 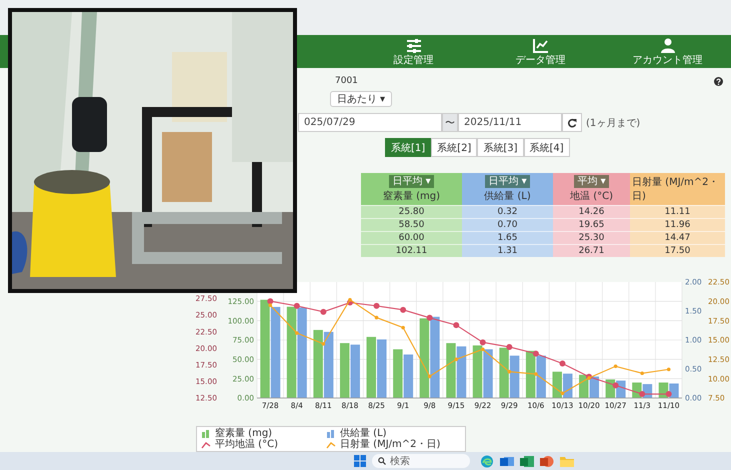 I want to click on legend-label: 平均地温 (°C), so click(x=246, y=444).